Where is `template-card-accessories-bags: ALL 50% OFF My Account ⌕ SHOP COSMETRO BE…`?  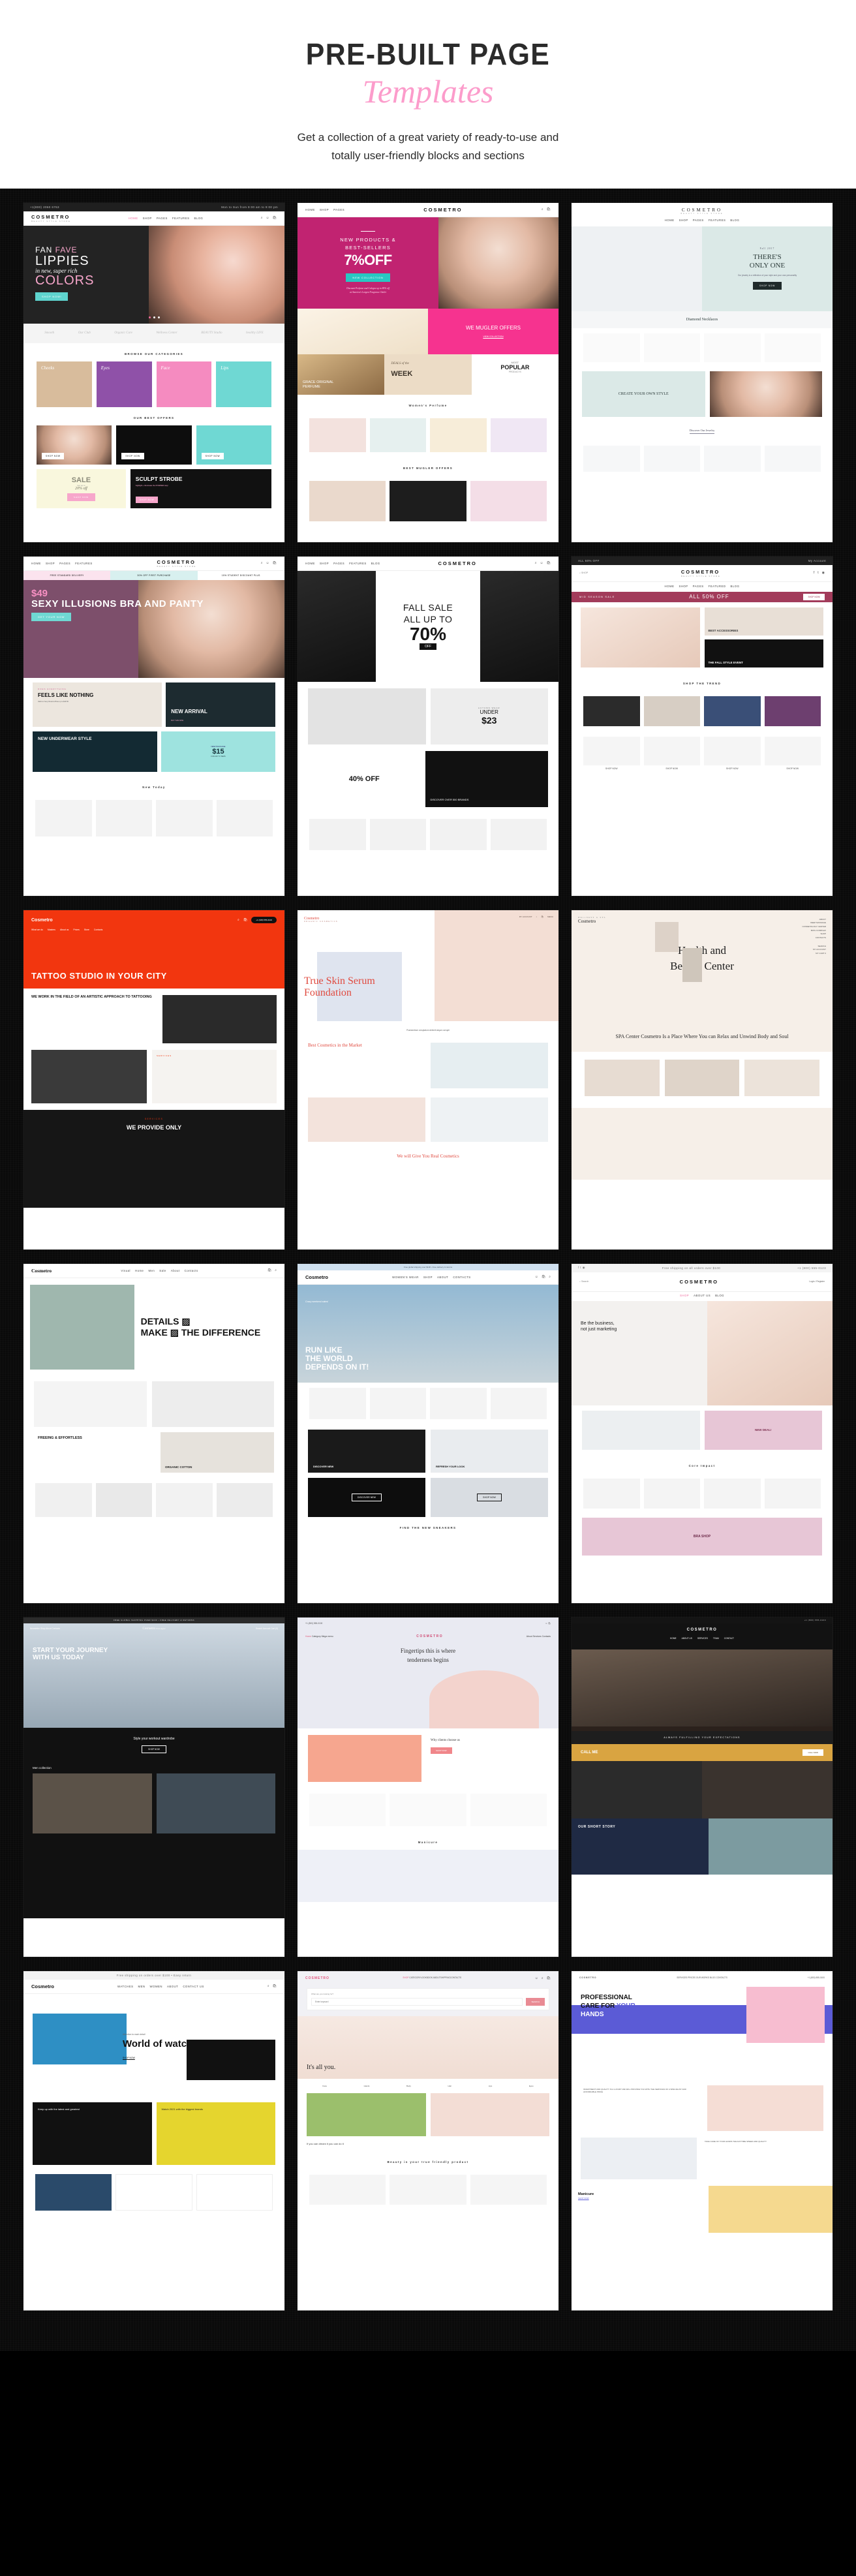
template-card-accessories-bags: ALL 50% OFF My Account ⌕ SHOP COSMETRO BE… is located at coordinates (702, 726).